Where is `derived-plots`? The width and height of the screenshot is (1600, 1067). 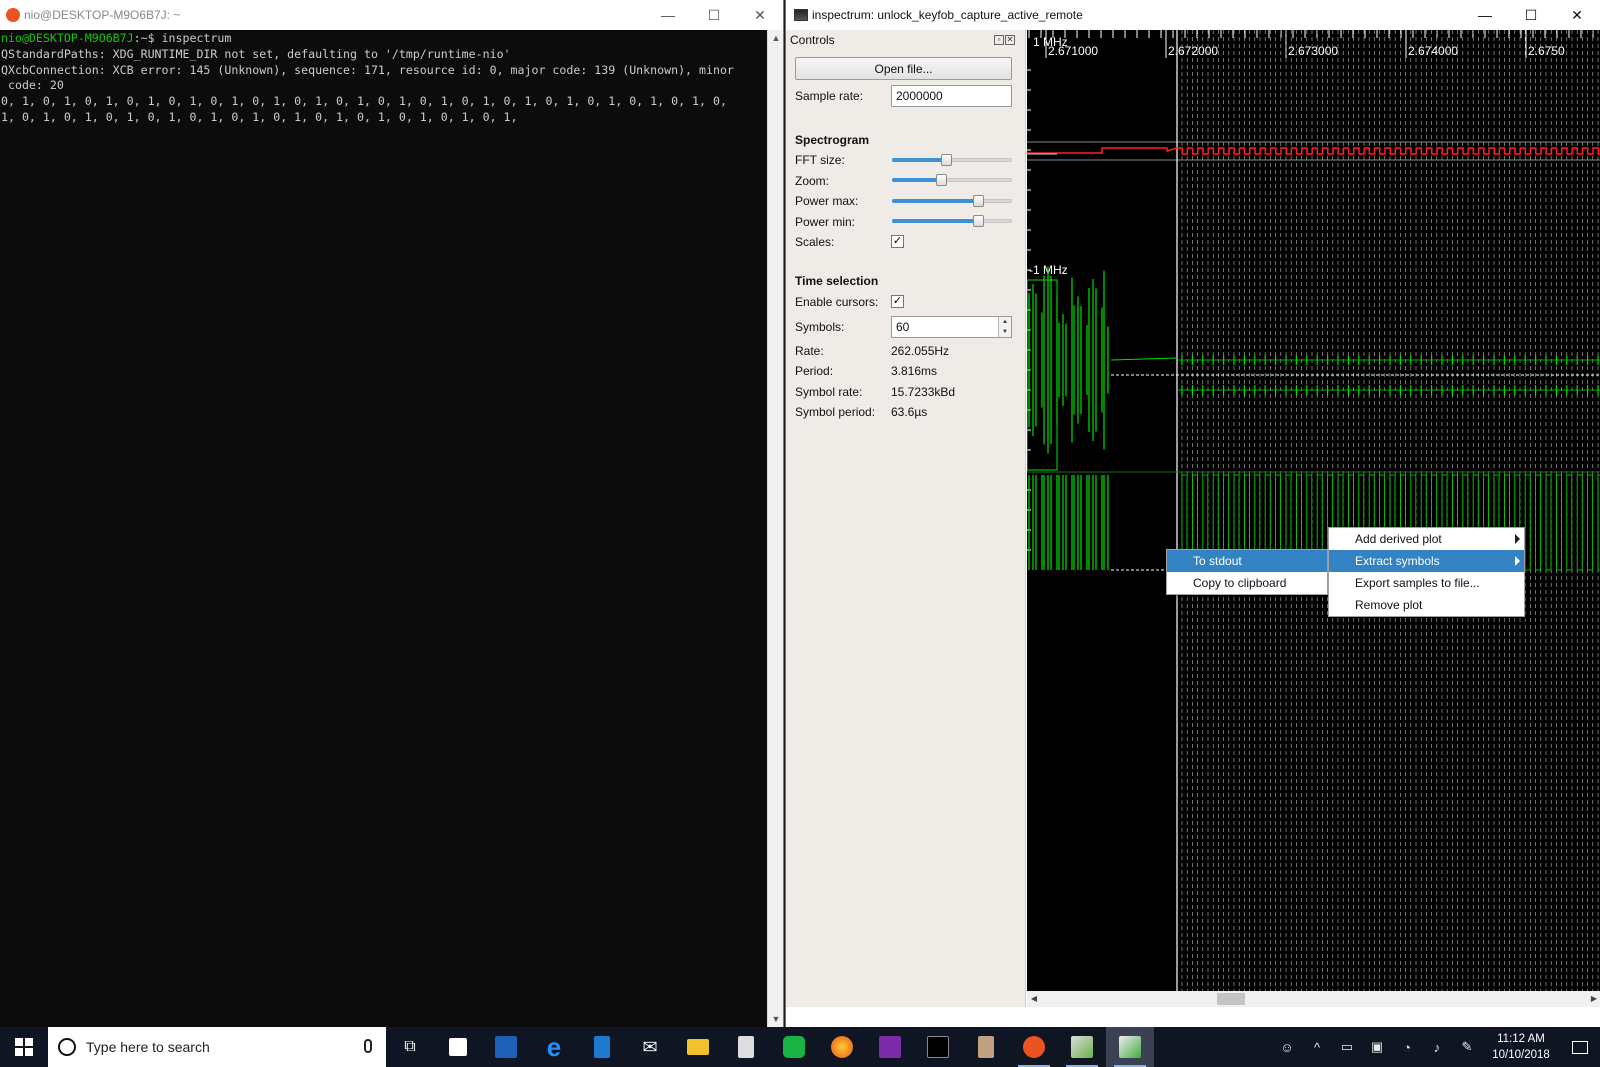 derived-plots is located at coordinates (1313, 151).